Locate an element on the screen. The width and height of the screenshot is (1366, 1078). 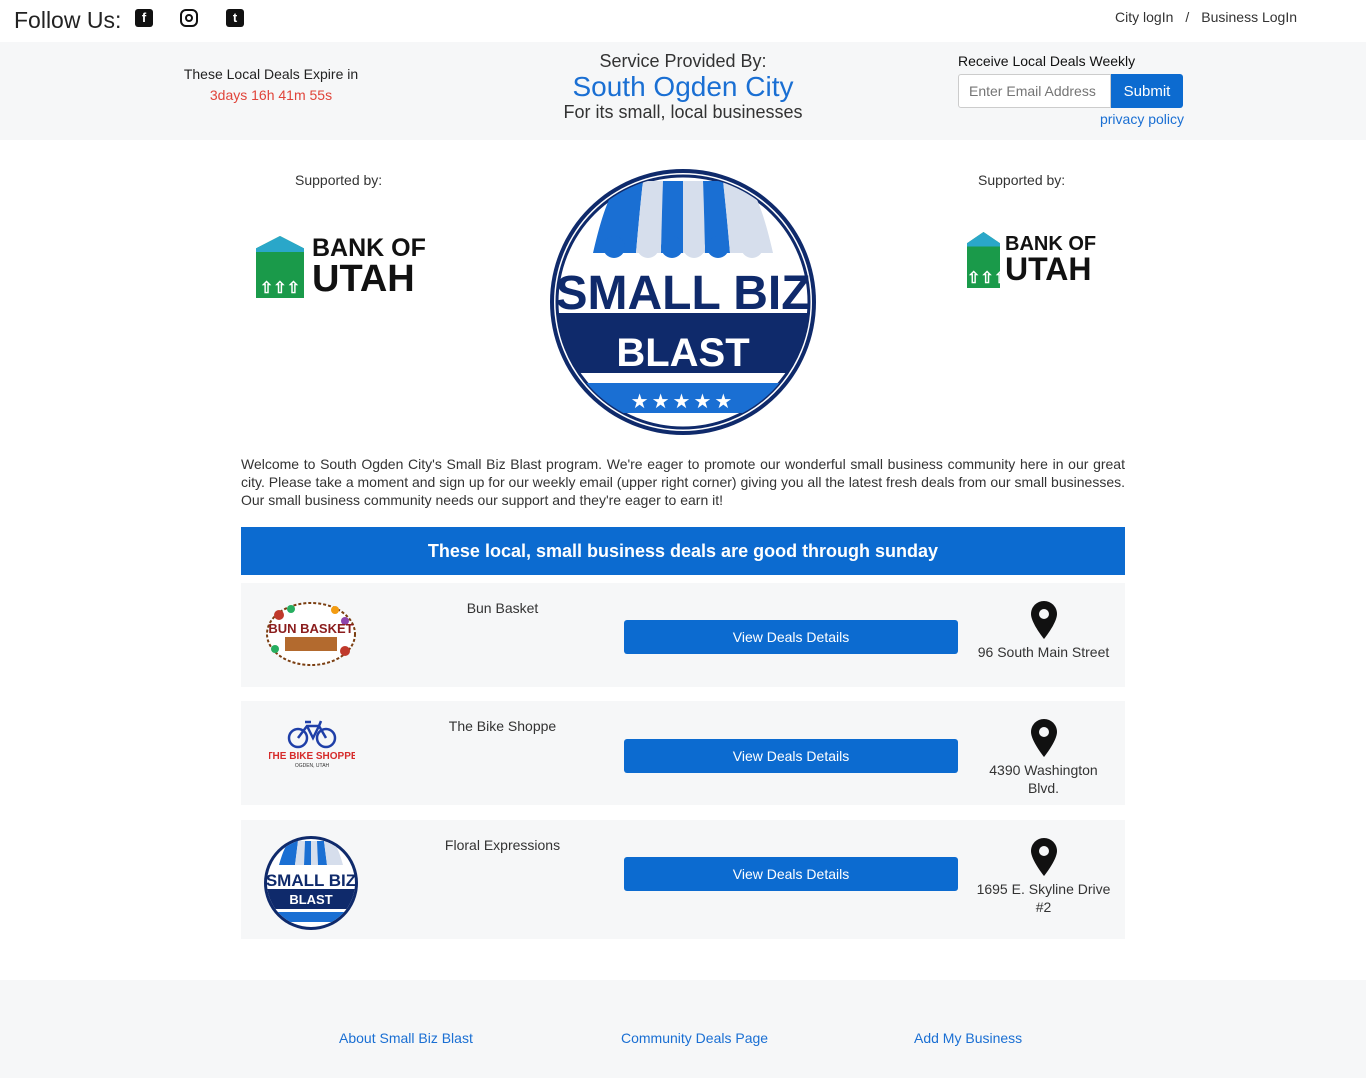
login-links: City logIn / Business LogIn is located at coordinates (1206, 17).